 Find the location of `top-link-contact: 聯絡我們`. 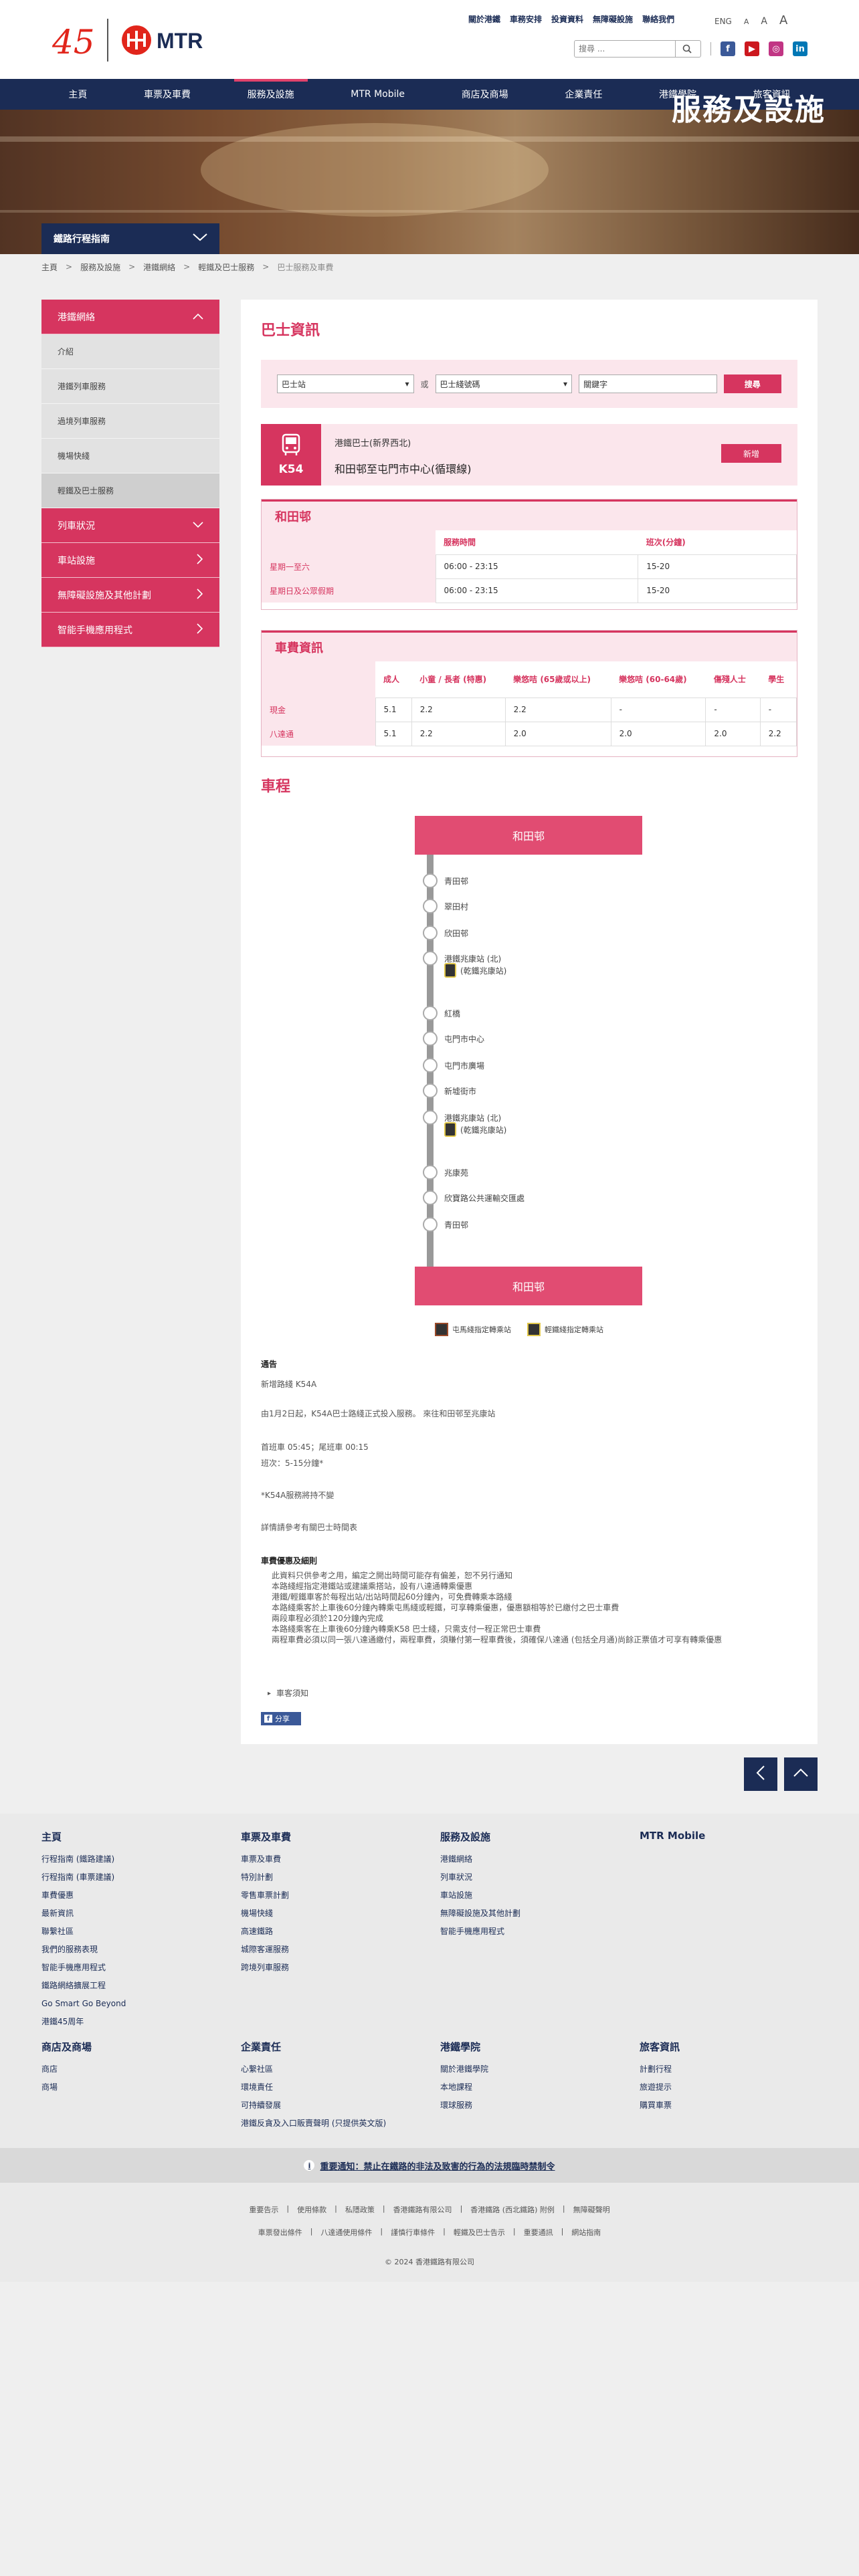

top-link-contact: 聯絡我們 is located at coordinates (658, 19).